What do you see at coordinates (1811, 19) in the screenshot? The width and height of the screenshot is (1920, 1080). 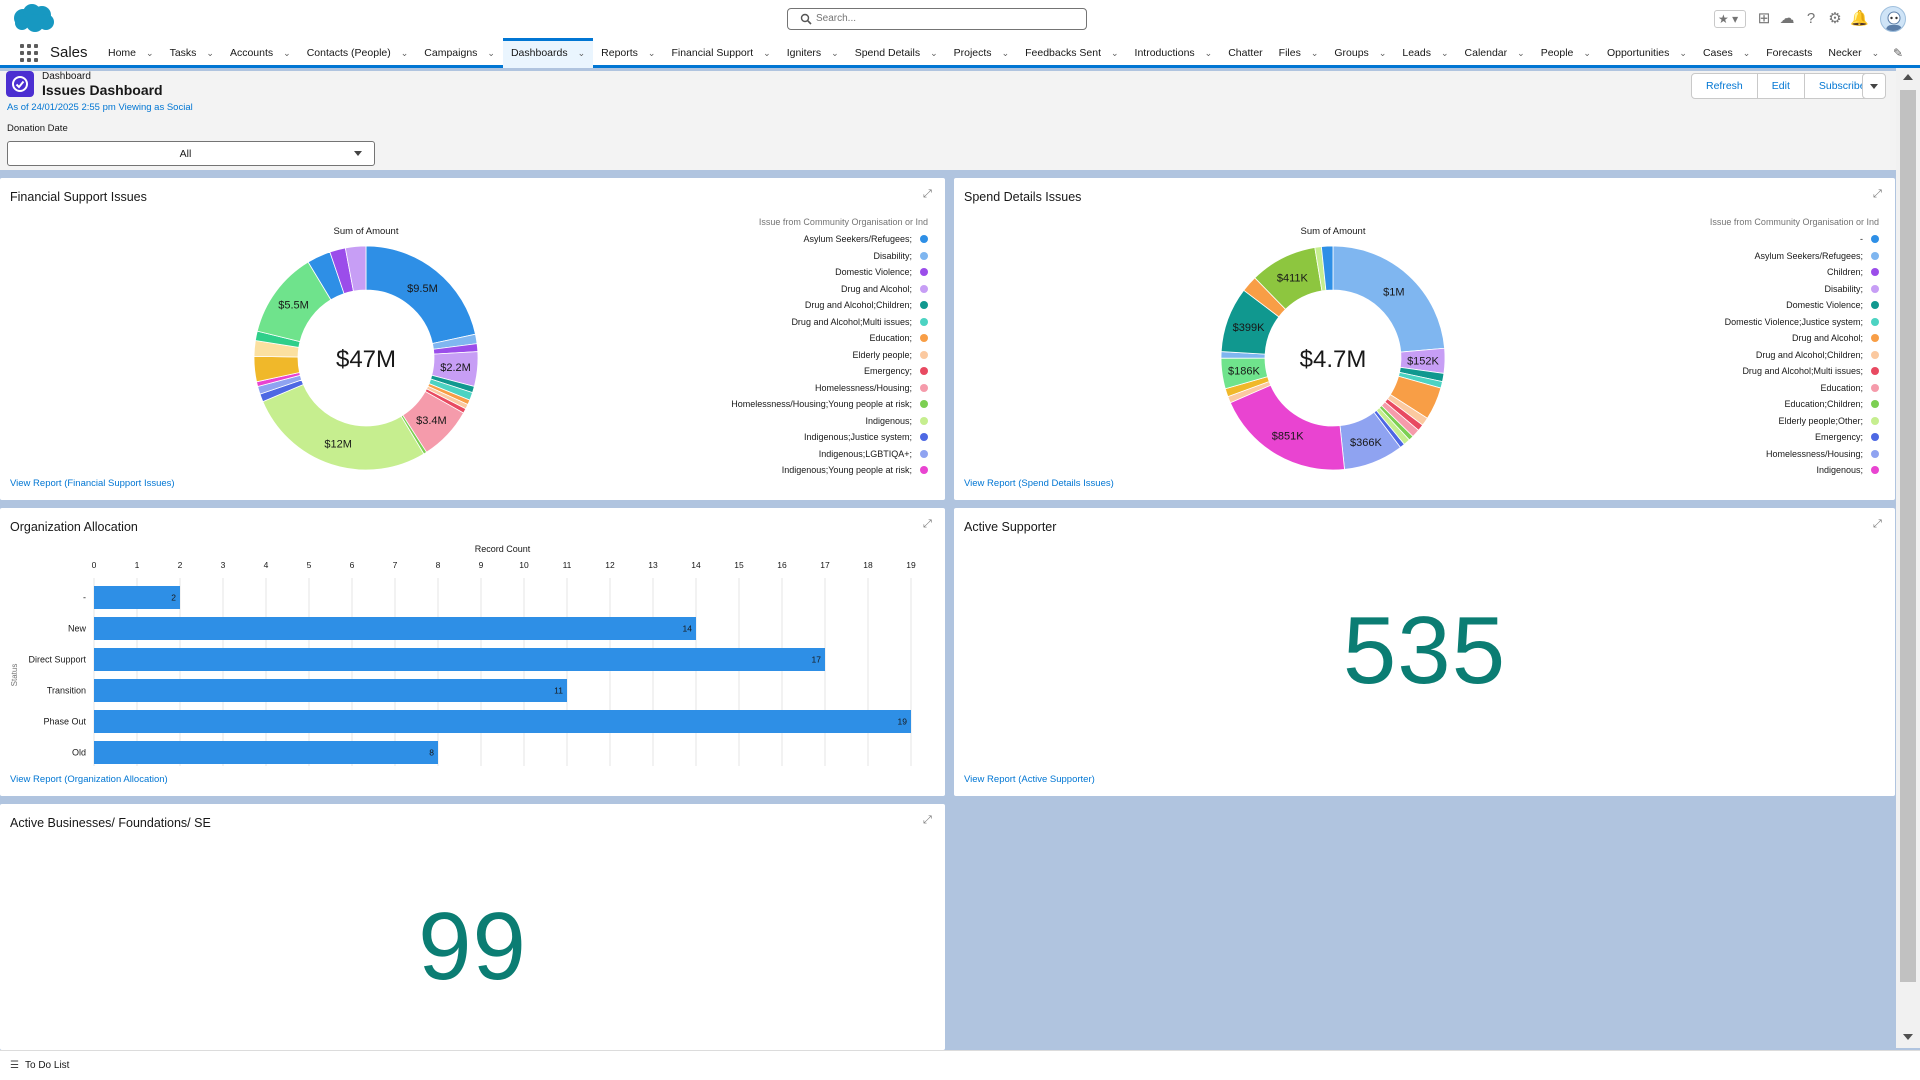 I see `help-icon: ?` at bounding box center [1811, 19].